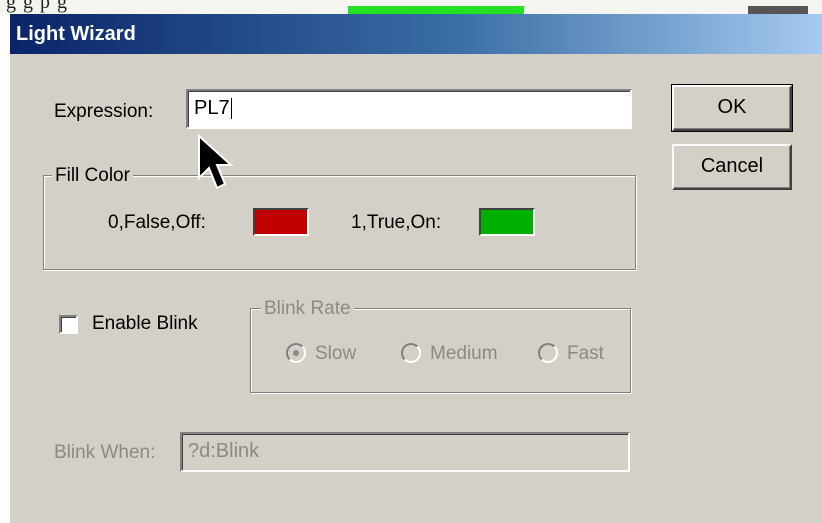 The height and width of the screenshot is (523, 822). Describe the element at coordinates (464, 353) in the screenshot. I see `radio-medium-label: Medium` at that location.